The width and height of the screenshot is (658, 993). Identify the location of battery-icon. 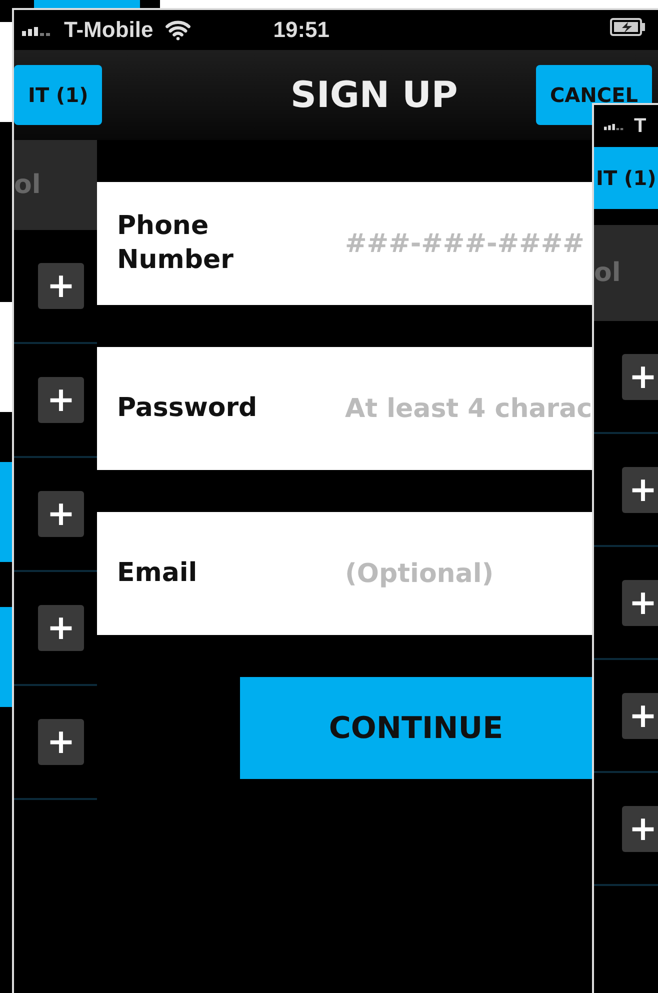
(628, 27).